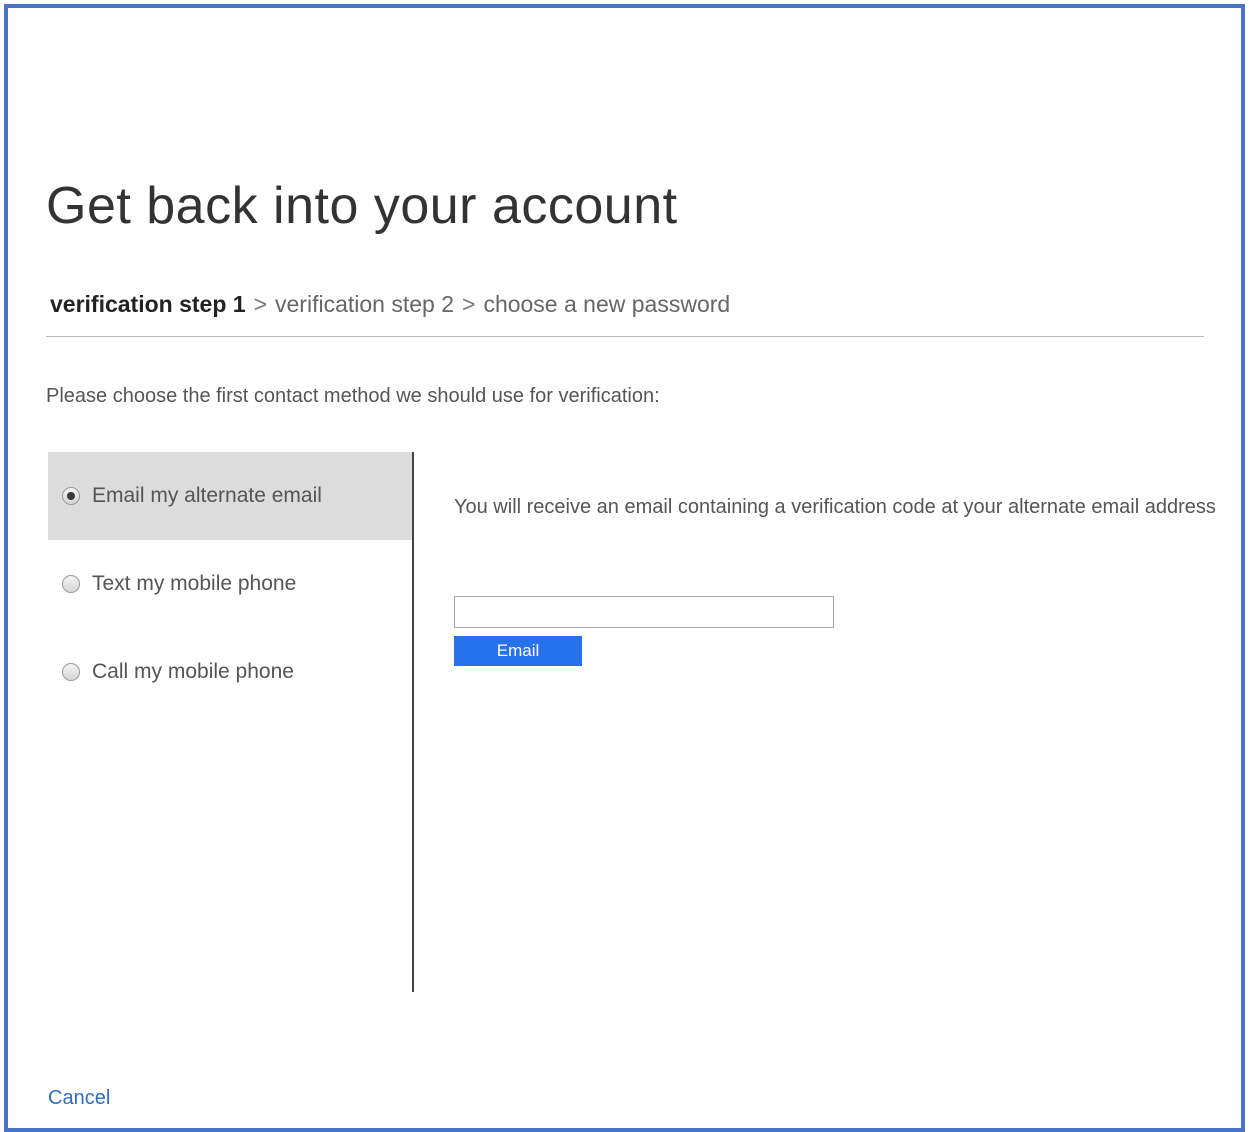  What do you see at coordinates (625, 336) in the screenshot?
I see `divider` at bounding box center [625, 336].